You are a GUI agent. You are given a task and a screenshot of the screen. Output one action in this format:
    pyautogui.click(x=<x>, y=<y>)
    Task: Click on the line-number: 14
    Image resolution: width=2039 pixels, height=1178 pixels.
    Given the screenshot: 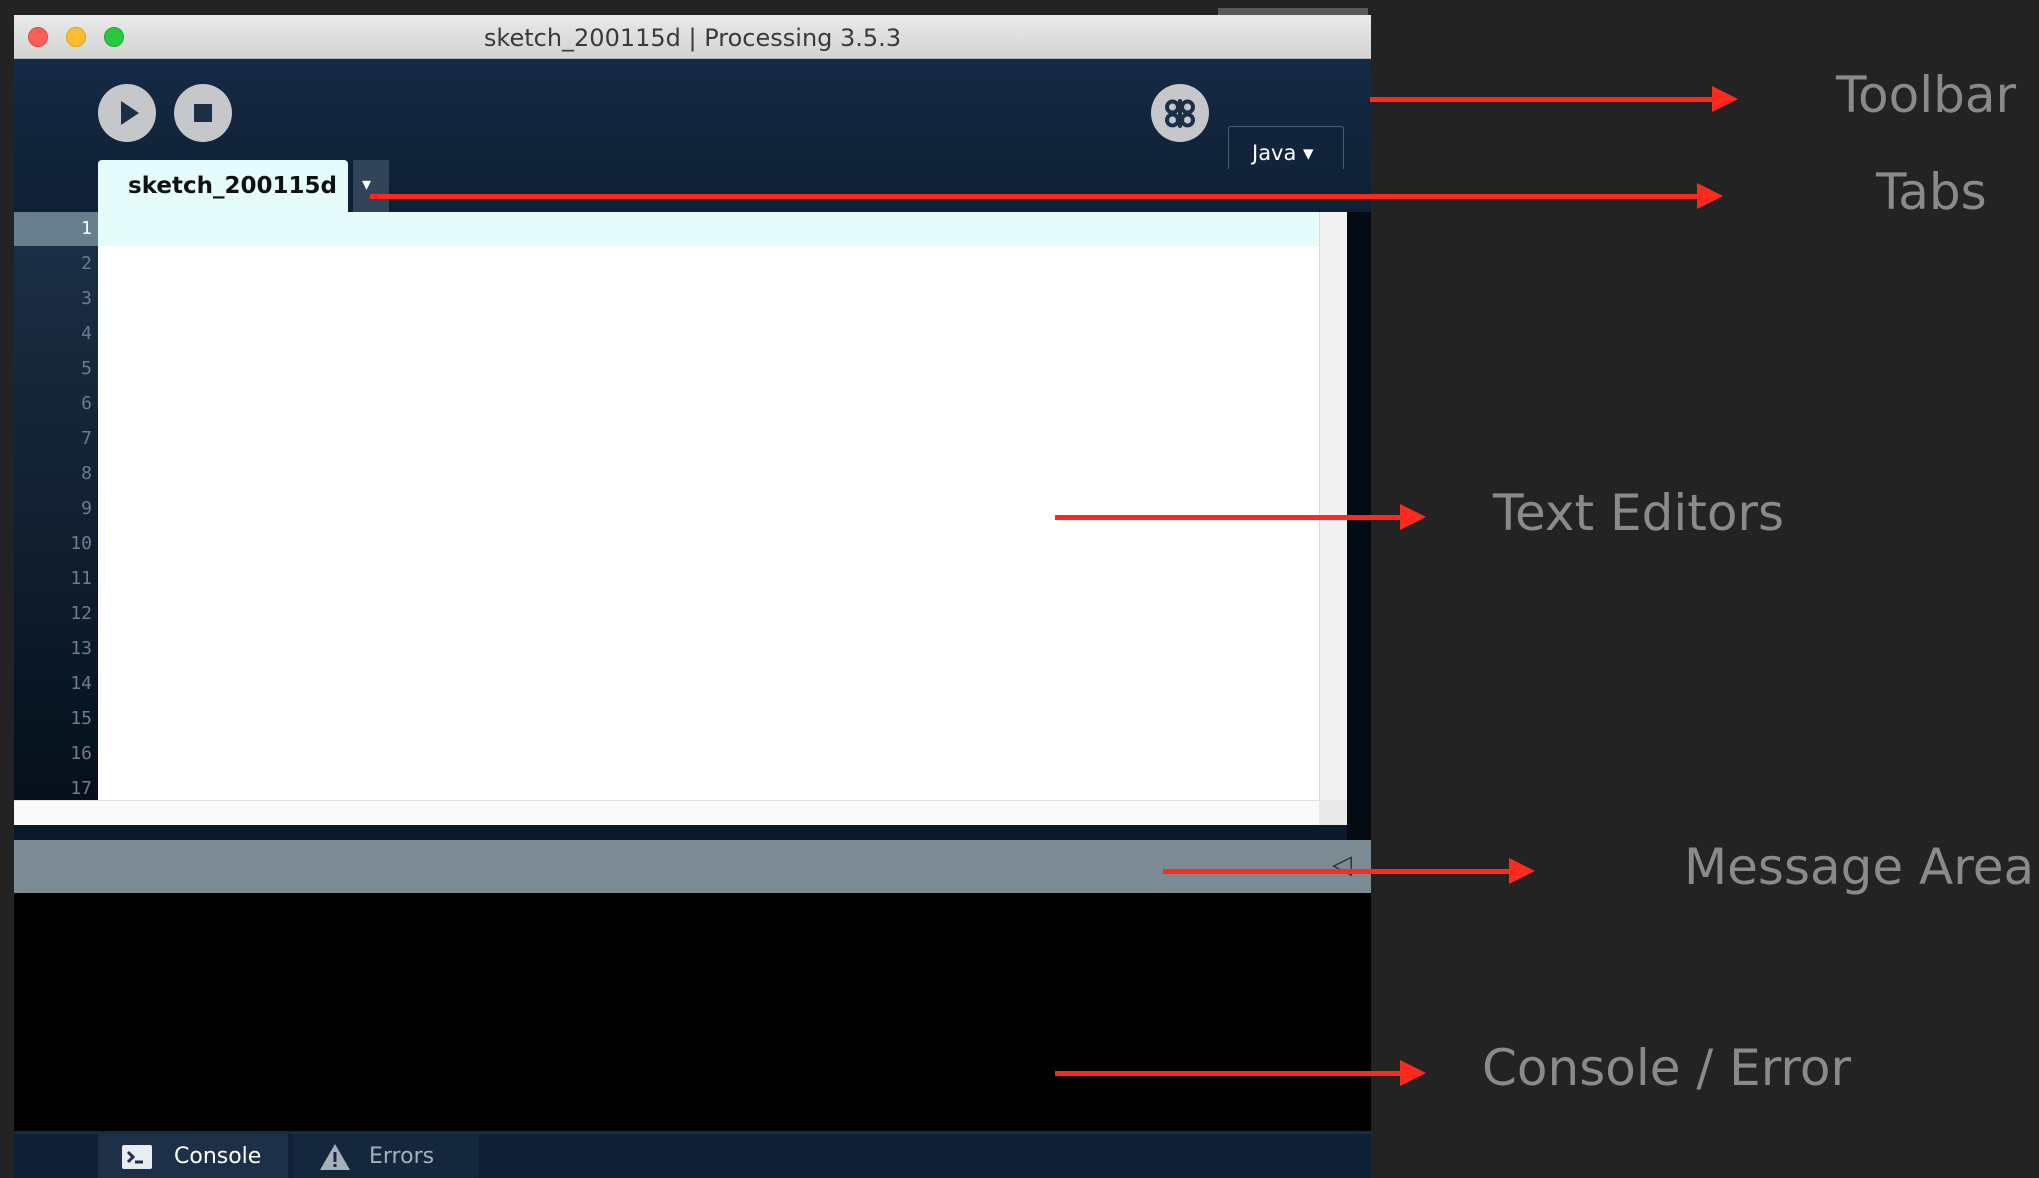 What is the action you would take?
    pyautogui.click(x=81, y=683)
    